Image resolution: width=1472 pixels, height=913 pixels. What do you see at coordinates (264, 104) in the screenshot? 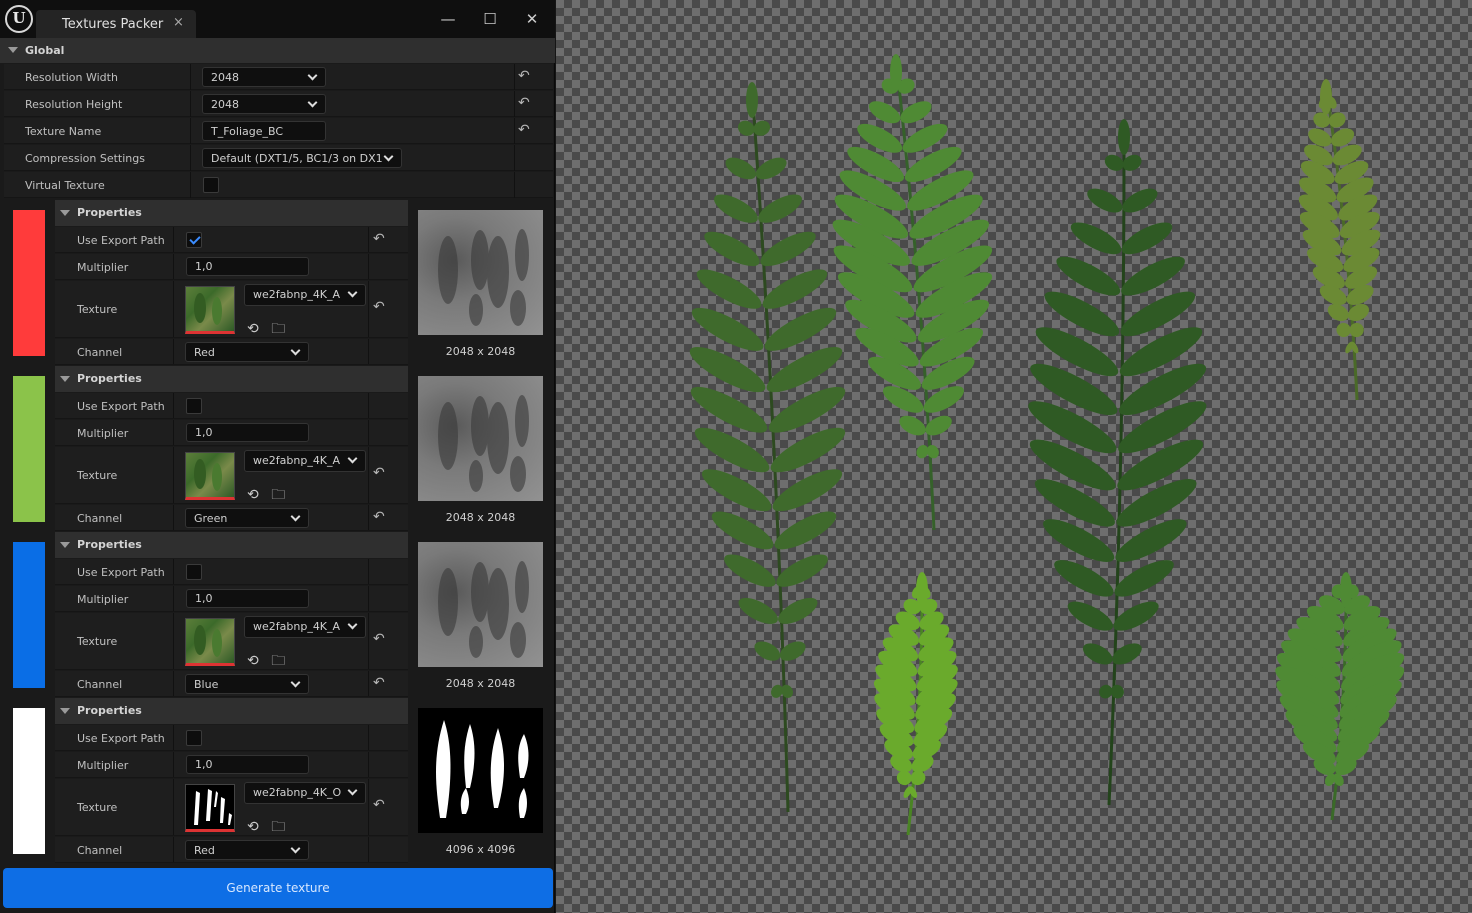
I see `resolution-height-combo: 2048` at bounding box center [264, 104].